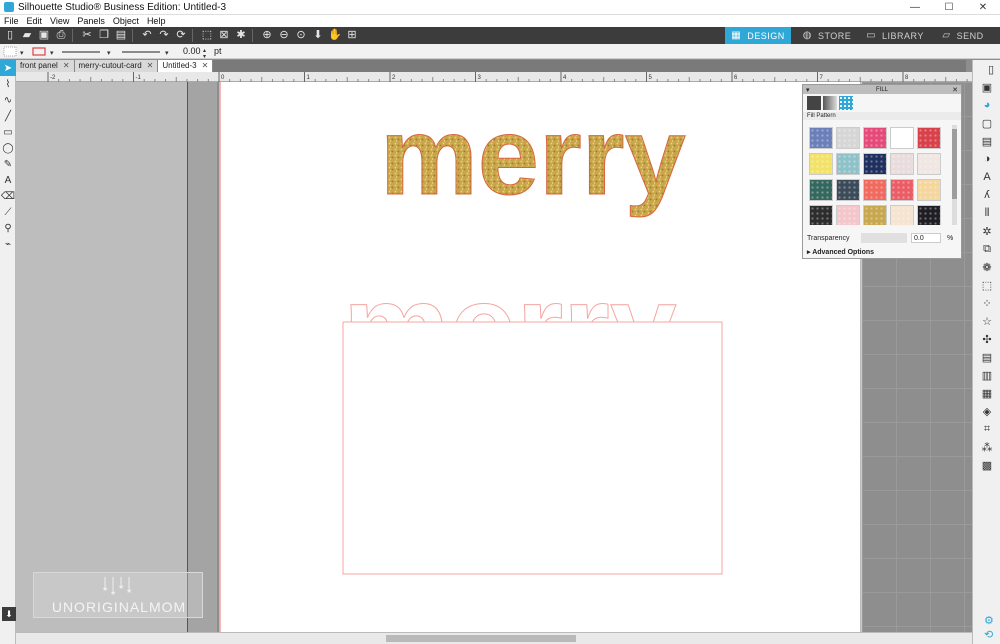 This screenshot has width=1000, height=644. I want to click on transparency-icon: ◑, so click(986, 159).